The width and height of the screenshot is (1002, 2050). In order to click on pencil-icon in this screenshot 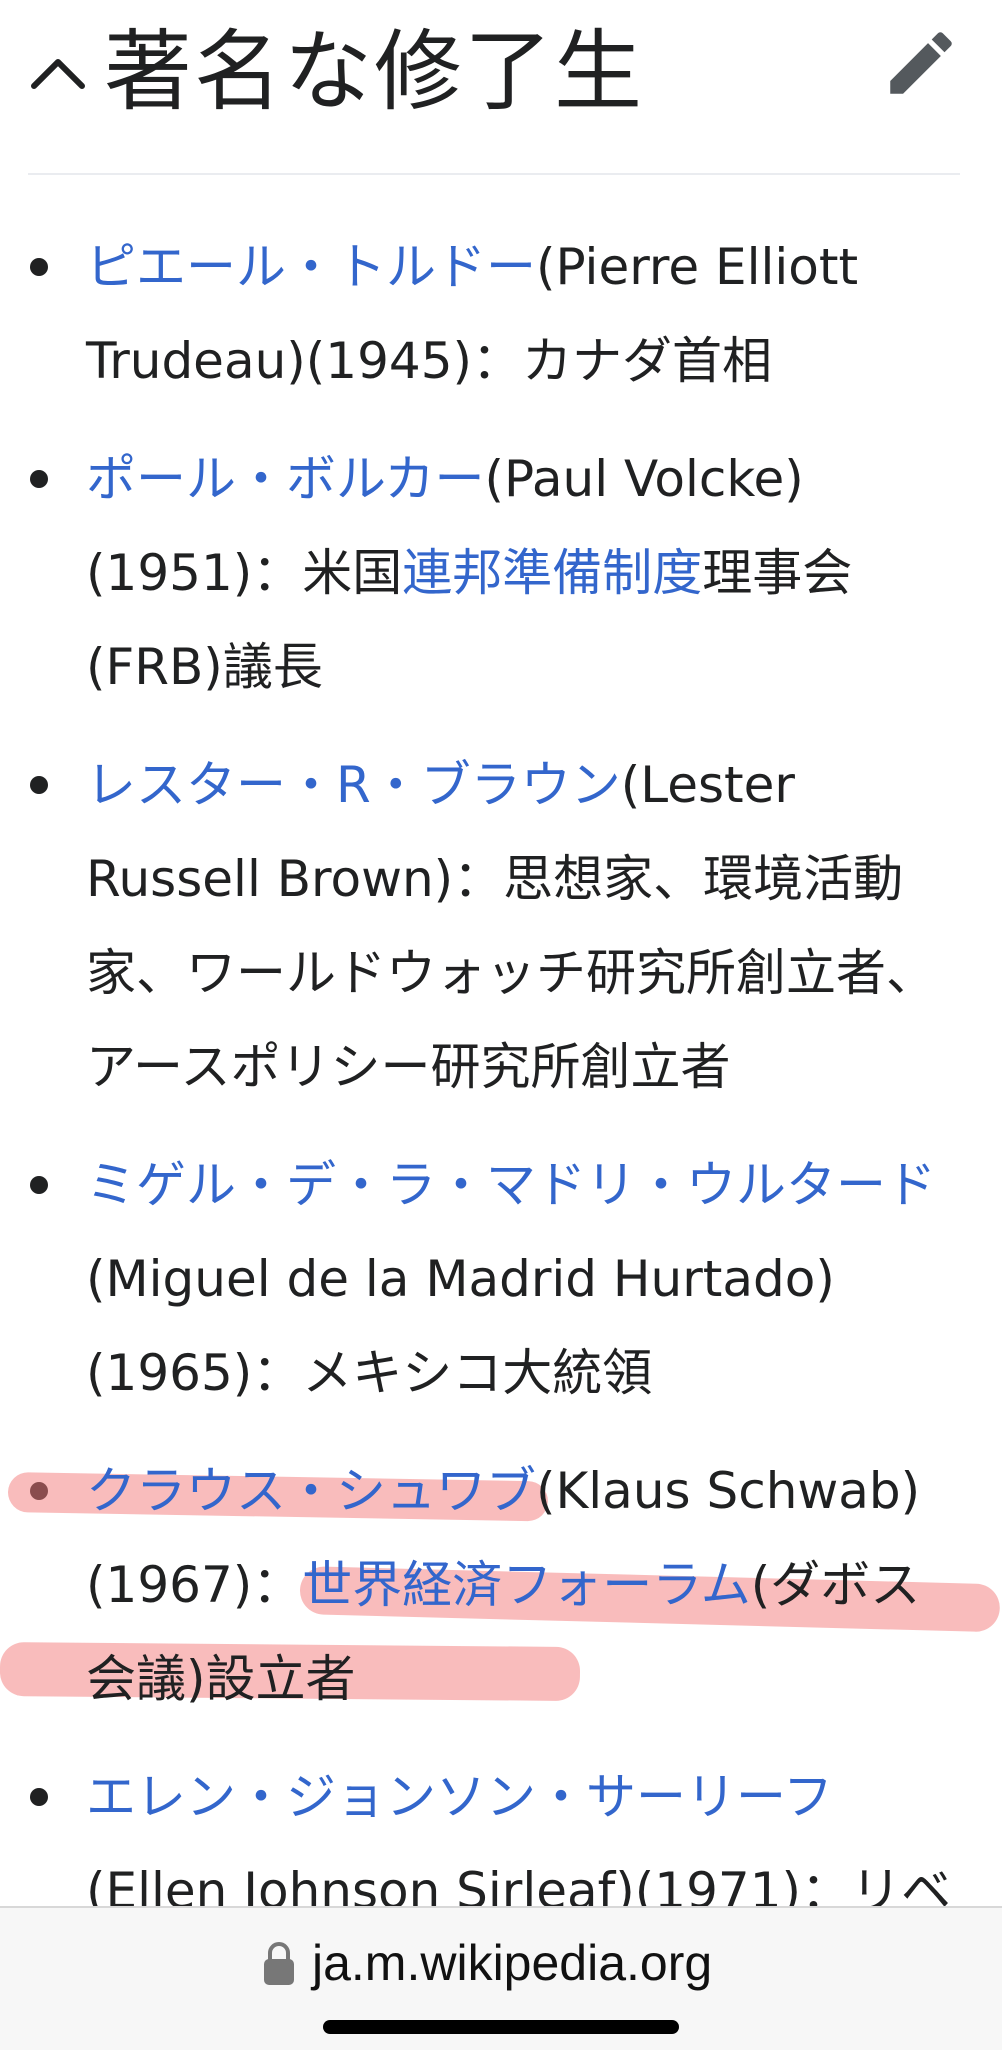, I will do `click(921, 63)`.